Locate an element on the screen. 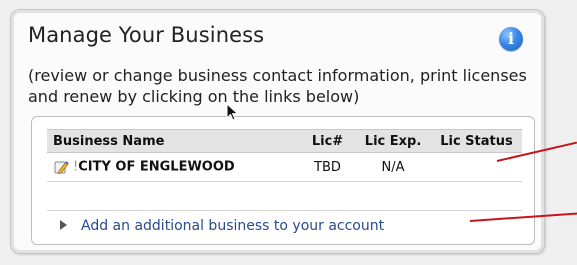  edit-pencil-icon is located at coordinates (61, 167).